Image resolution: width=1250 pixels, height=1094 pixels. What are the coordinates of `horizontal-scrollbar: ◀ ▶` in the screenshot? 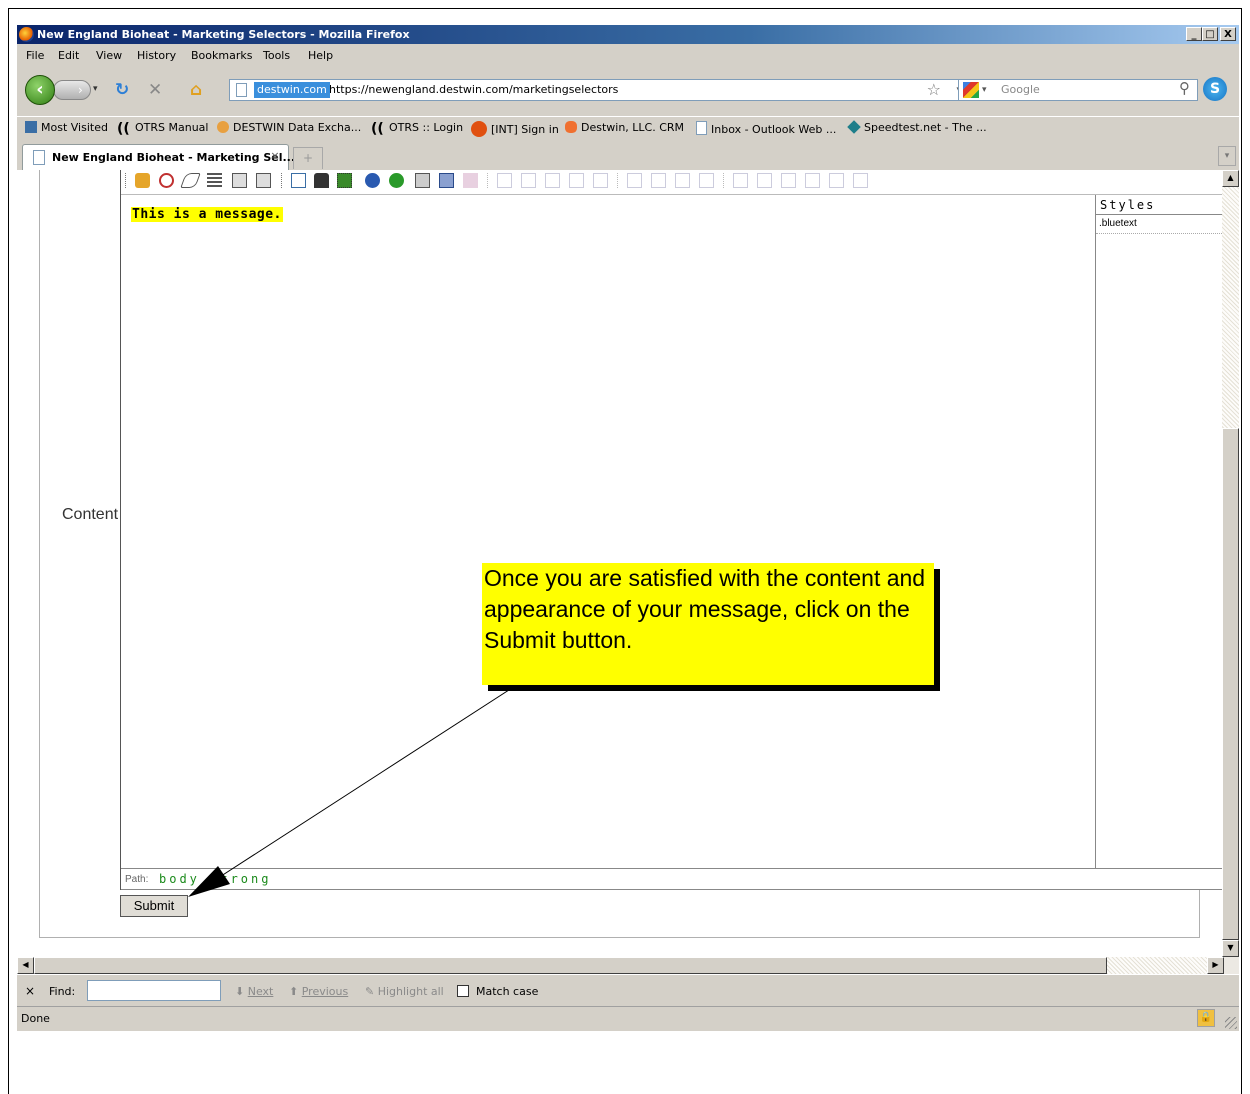 It's located at (628, 965).